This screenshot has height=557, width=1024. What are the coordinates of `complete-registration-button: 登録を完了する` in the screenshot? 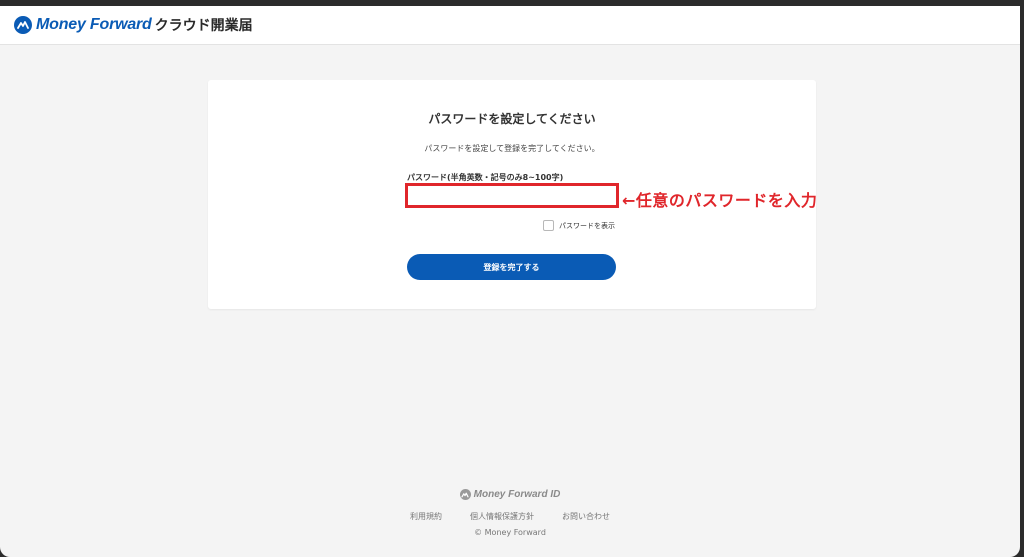 It's located at (511, 267).